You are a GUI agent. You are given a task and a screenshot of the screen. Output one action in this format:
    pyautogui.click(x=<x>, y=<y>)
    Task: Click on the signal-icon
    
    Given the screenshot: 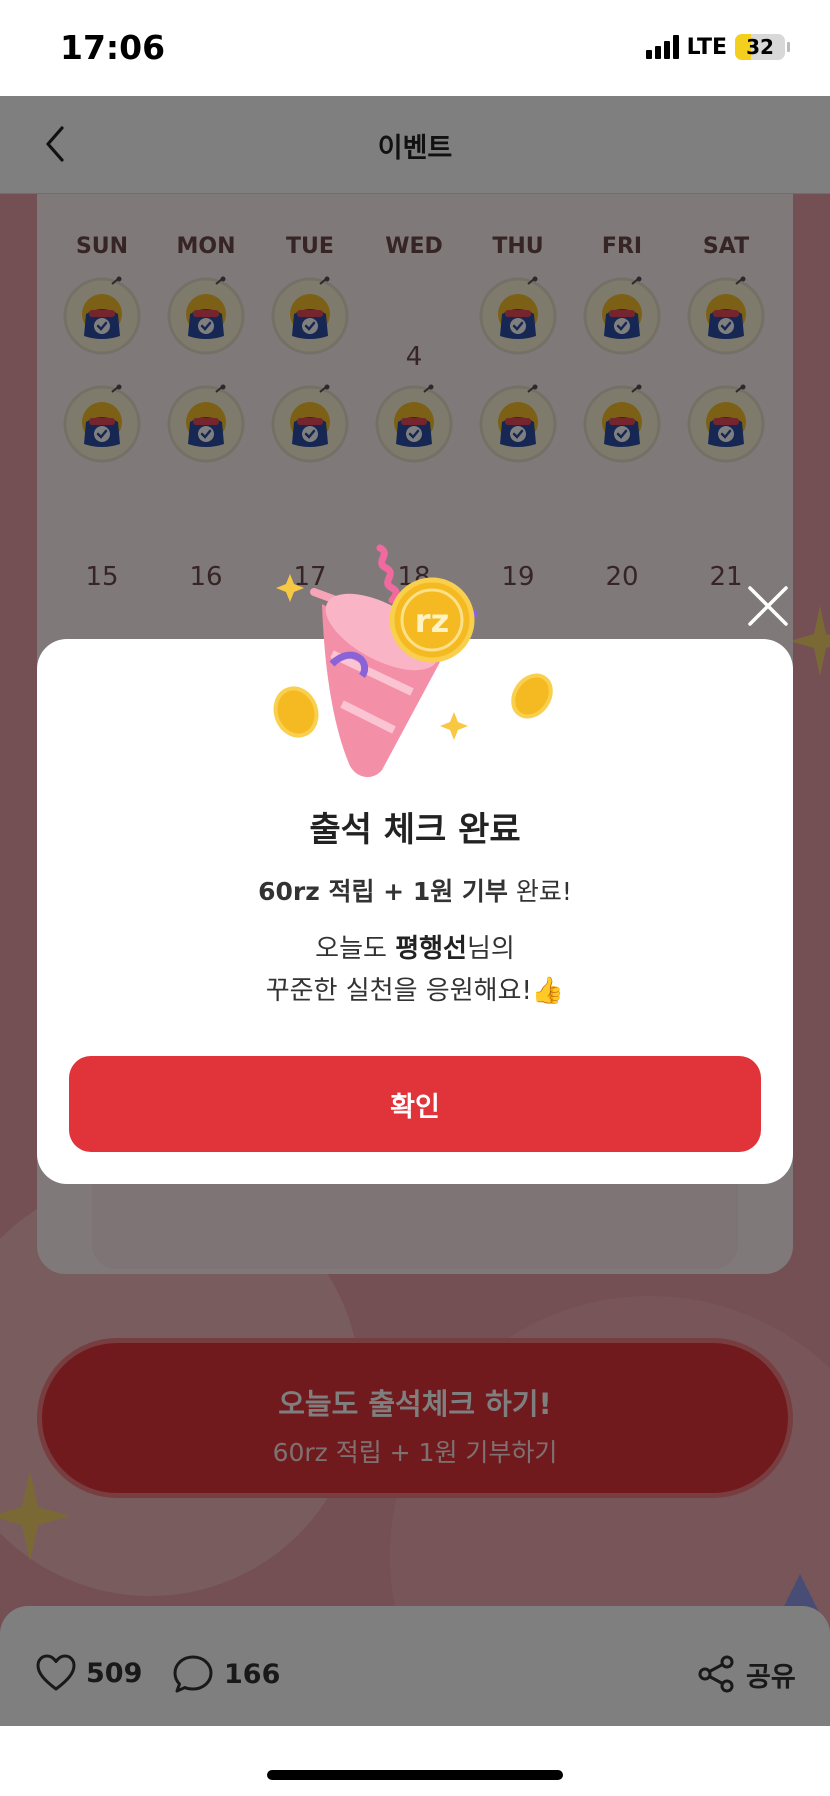 What is the action you would take?
    pyautogui.click(x=662, y=47)
    